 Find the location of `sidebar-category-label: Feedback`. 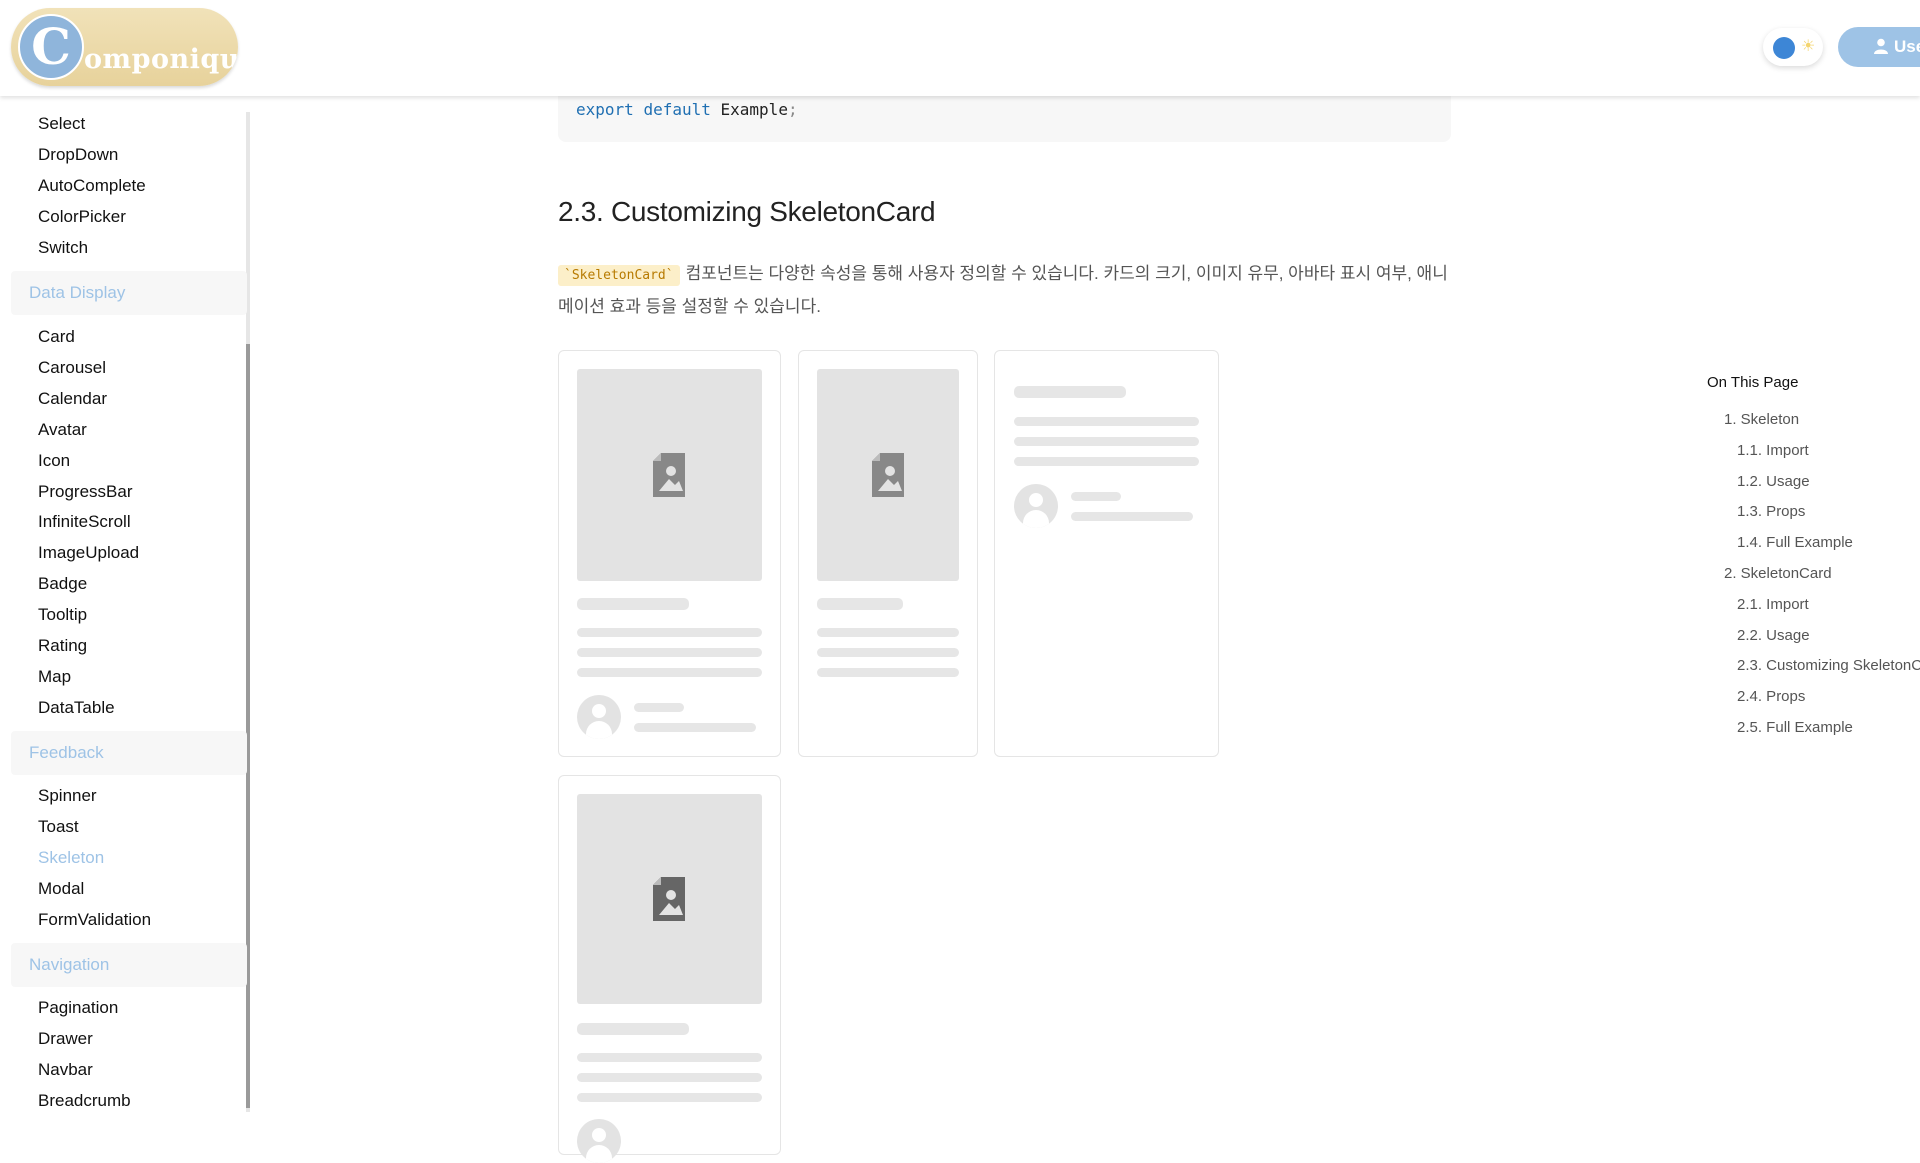

sidebar-category-label: Feedback is located at coordinates (66, 752).